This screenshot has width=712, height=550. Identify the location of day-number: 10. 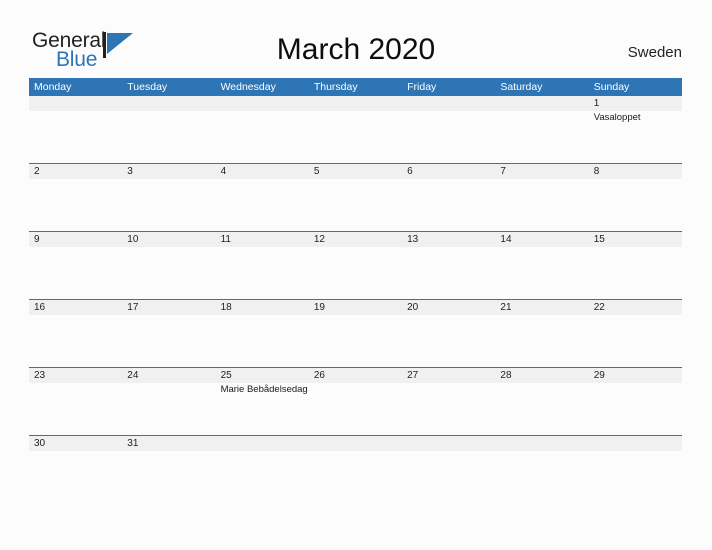
(168, 239).